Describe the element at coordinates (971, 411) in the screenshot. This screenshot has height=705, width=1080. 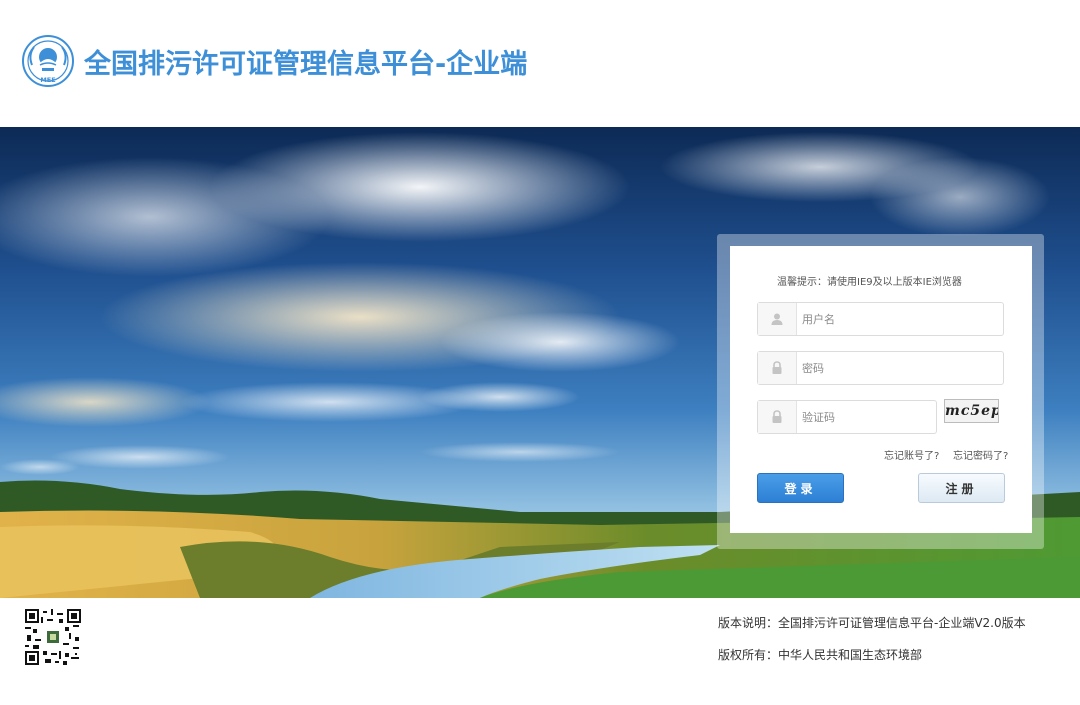
I see `captcha-image: mc5ep` at that location.